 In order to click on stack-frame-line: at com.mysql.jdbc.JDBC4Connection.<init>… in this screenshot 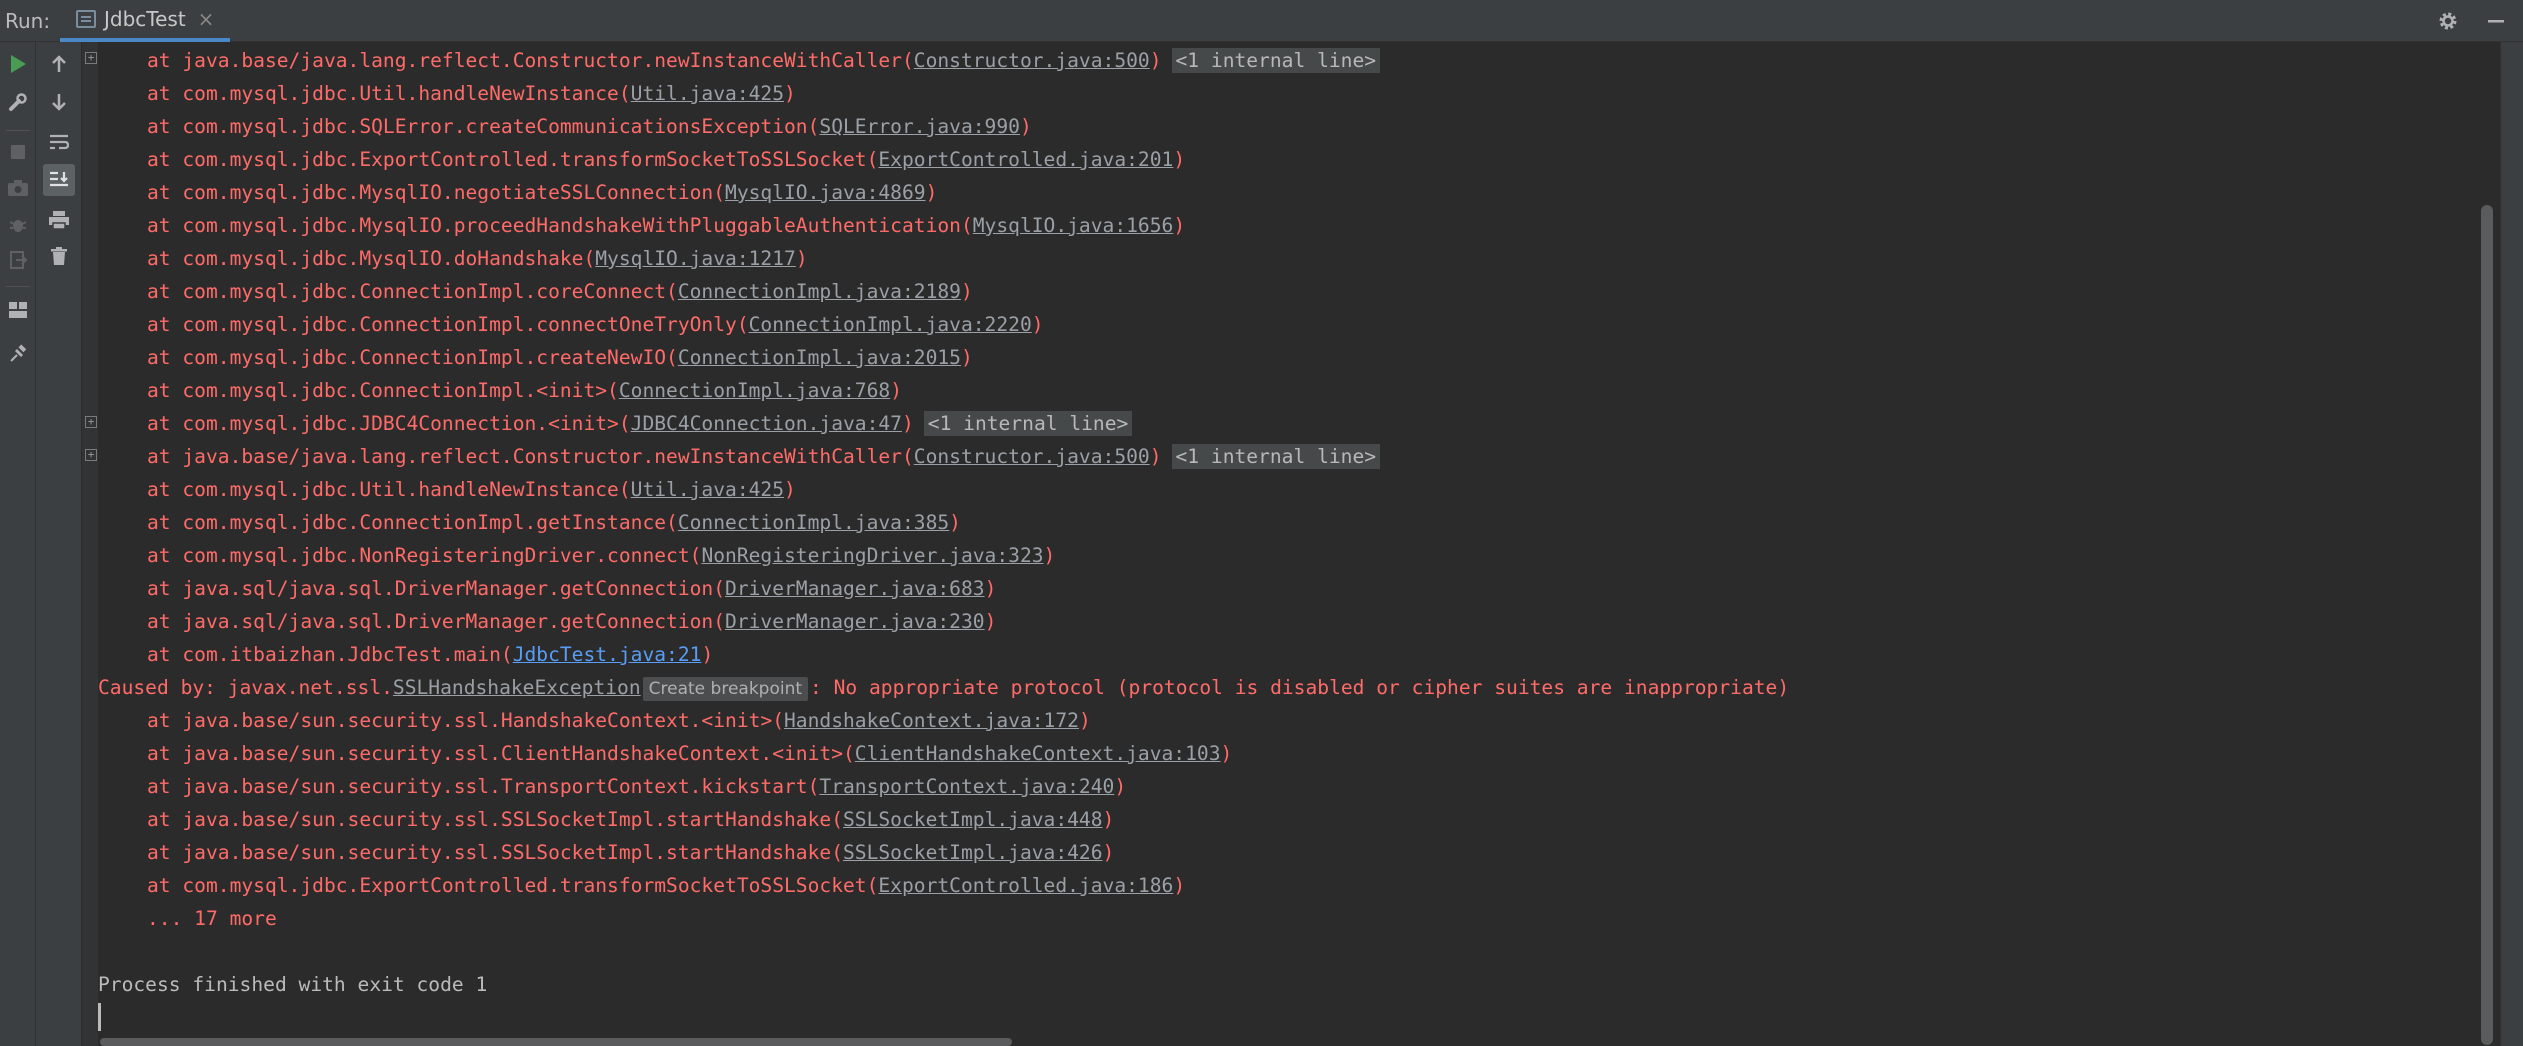, I will do `click(615, 423)`.